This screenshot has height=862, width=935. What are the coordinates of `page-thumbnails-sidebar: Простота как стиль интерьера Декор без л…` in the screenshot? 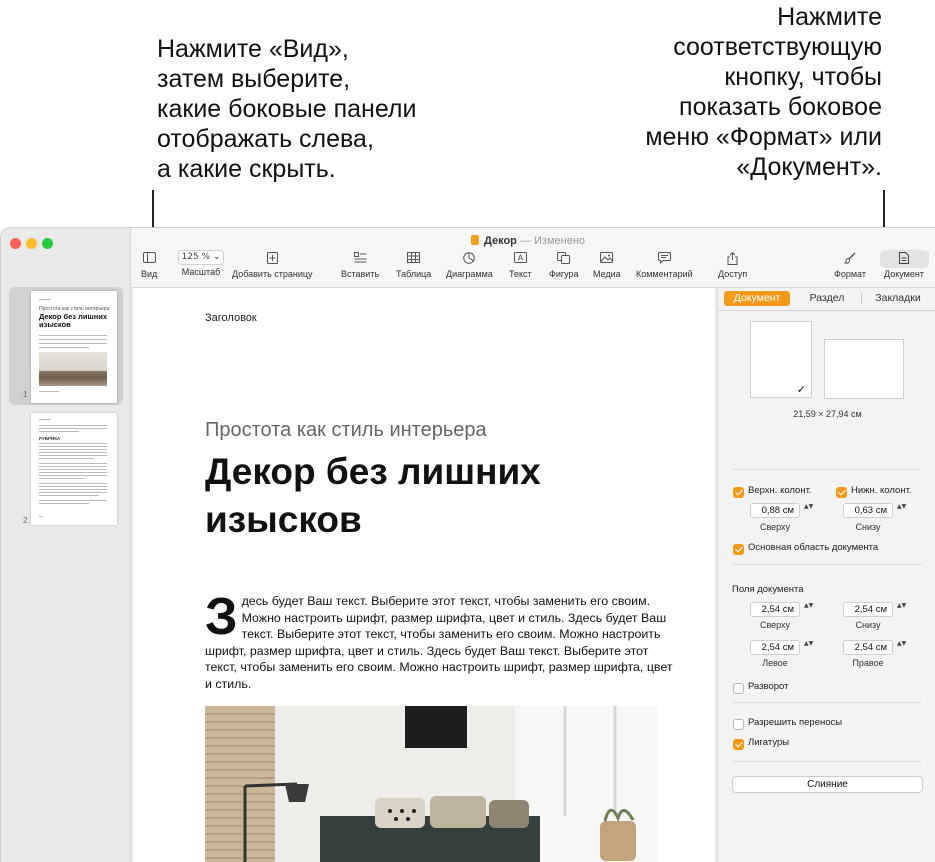 It's located at (66, 545).